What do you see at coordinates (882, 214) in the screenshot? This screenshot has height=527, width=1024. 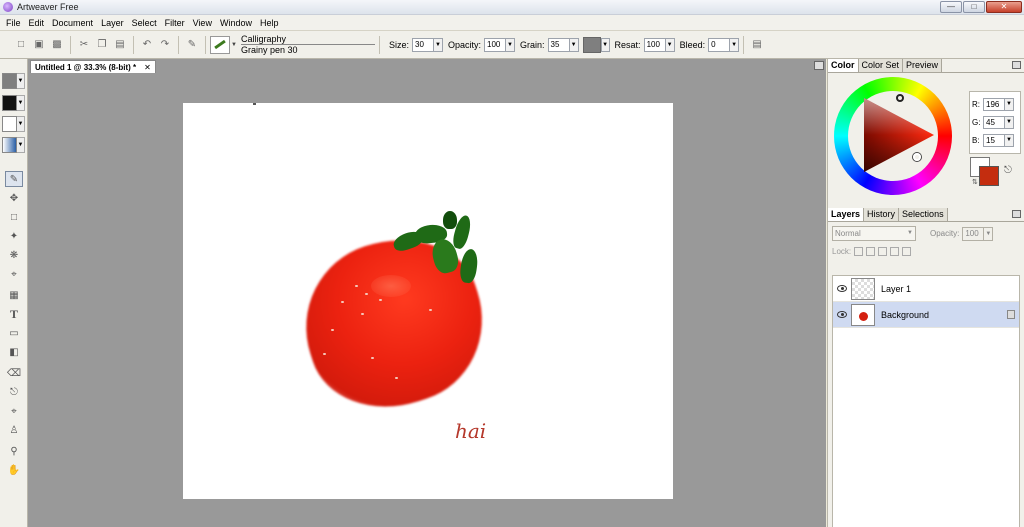 I see `tab-history: History` at bounding box center [882, 214].